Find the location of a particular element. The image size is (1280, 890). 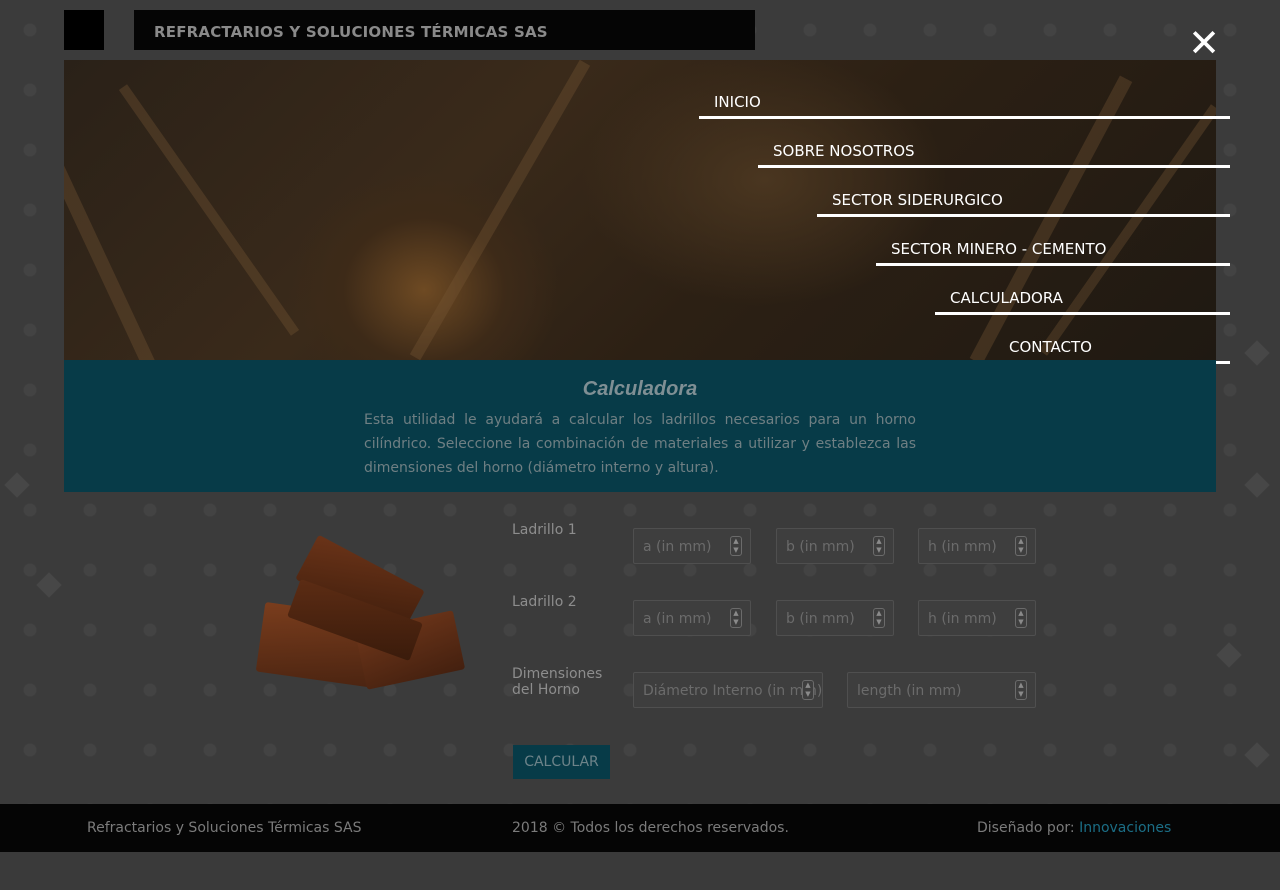

ladrillo-2-b-input: b (in mm) ▲ ▼ is located at coordinates (835, 618).